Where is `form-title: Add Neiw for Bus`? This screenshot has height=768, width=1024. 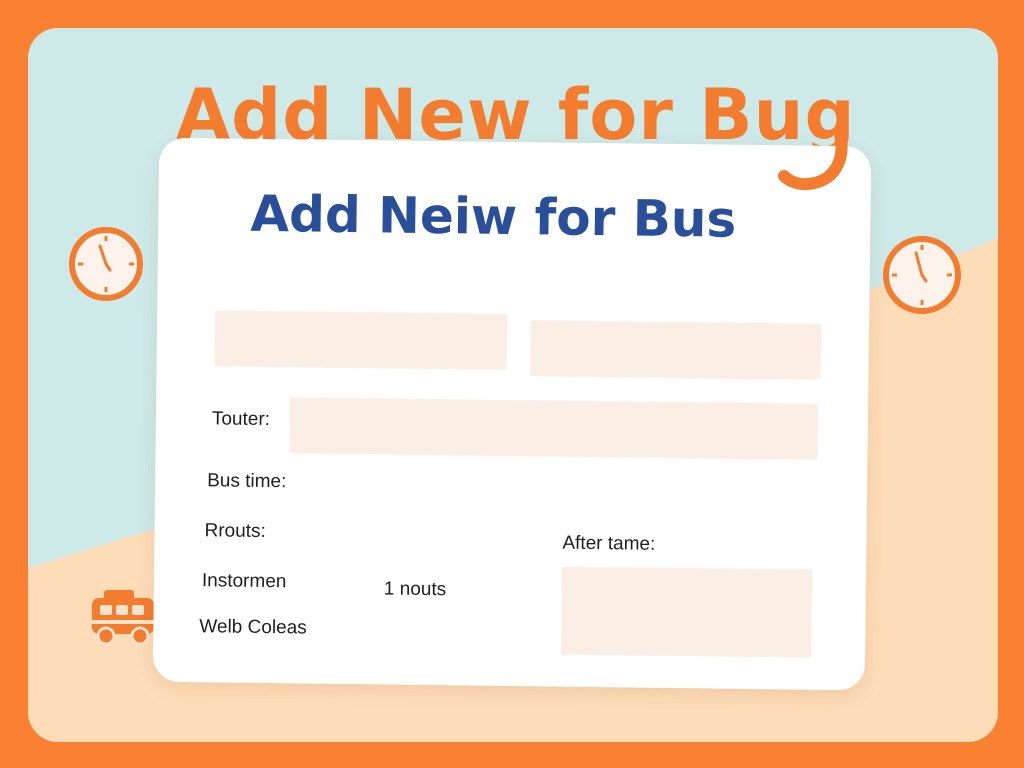
form-title: Add Neiw for Bus is located at coordinates (493, 216).